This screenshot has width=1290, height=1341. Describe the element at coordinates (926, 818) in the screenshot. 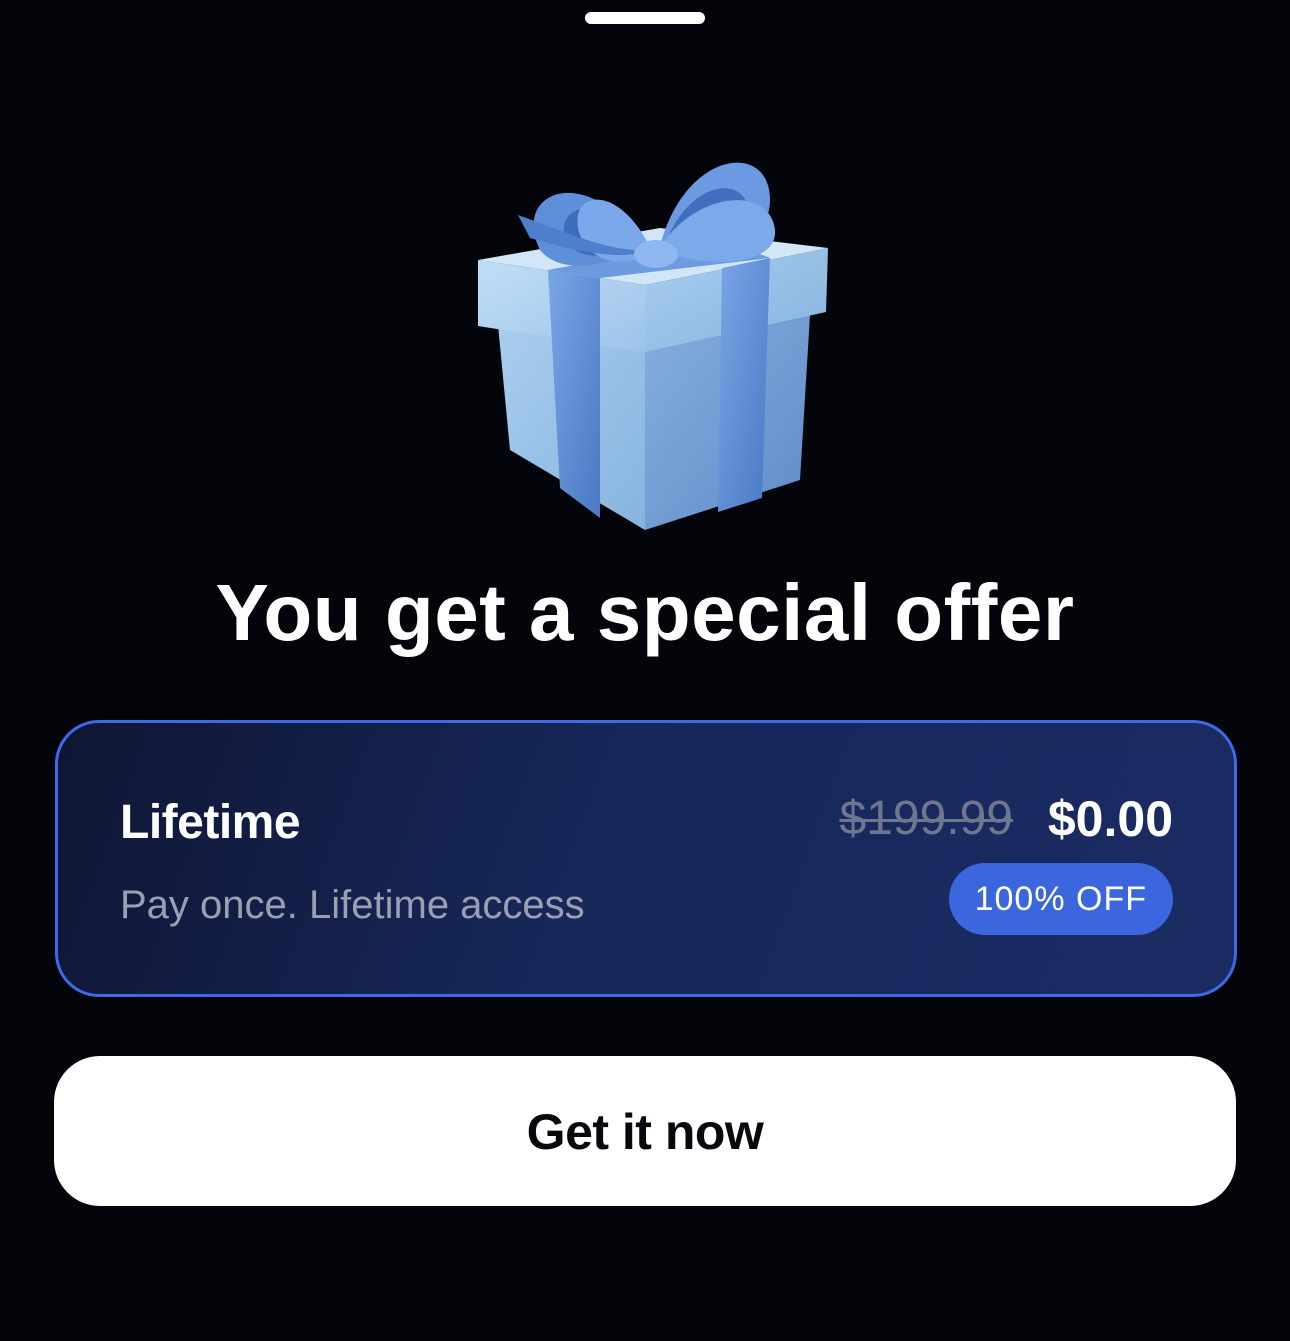

I see `original-price: $199.99` at that location.